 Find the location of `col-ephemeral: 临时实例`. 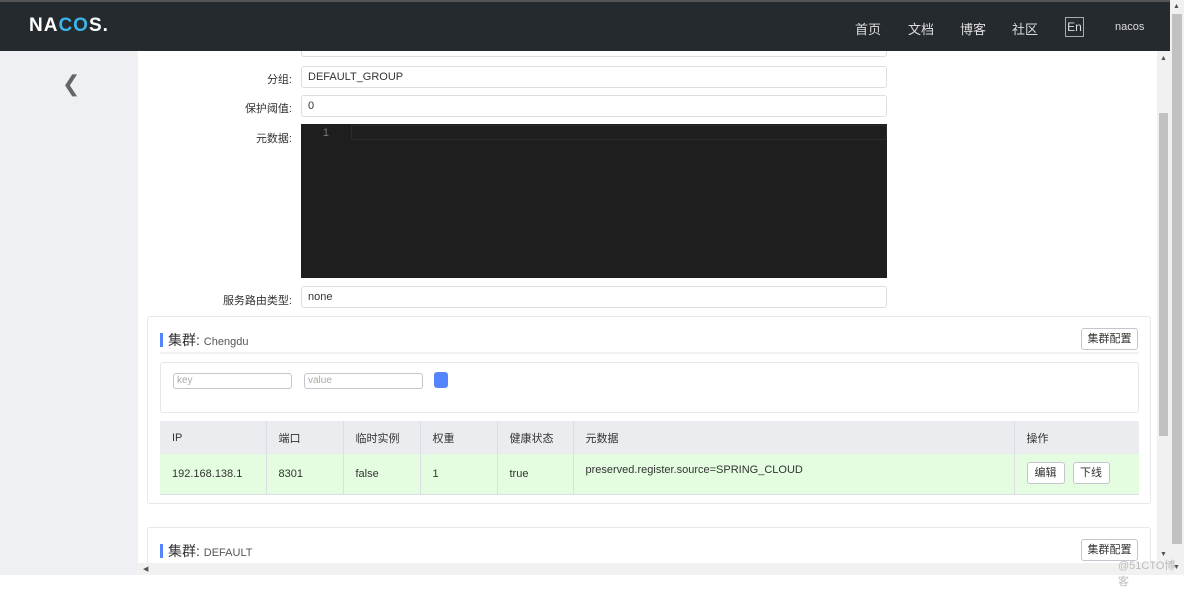

col-ephemeral: 临时实例 is located at coordinates (382, 437).